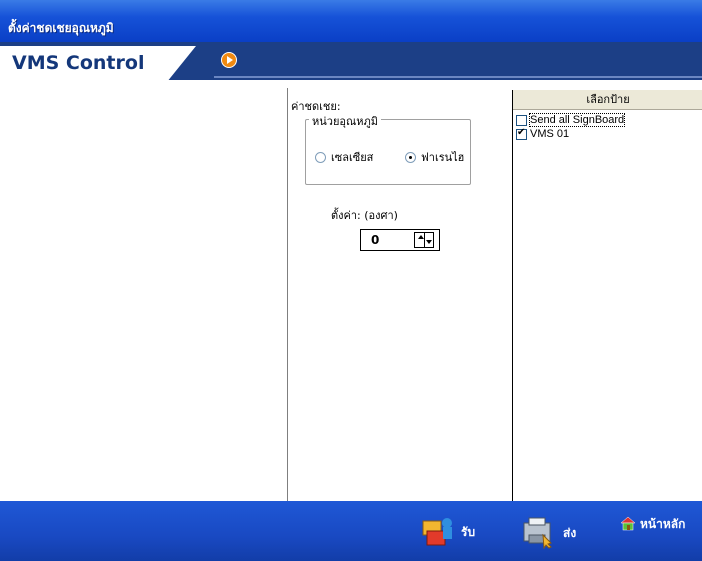  What do you see at coordinates (61, 28) in the screenshot?
I see `window-title: ตั้งค่าชดเชยอุณหภูมิ` at bounding box center [61, 28].